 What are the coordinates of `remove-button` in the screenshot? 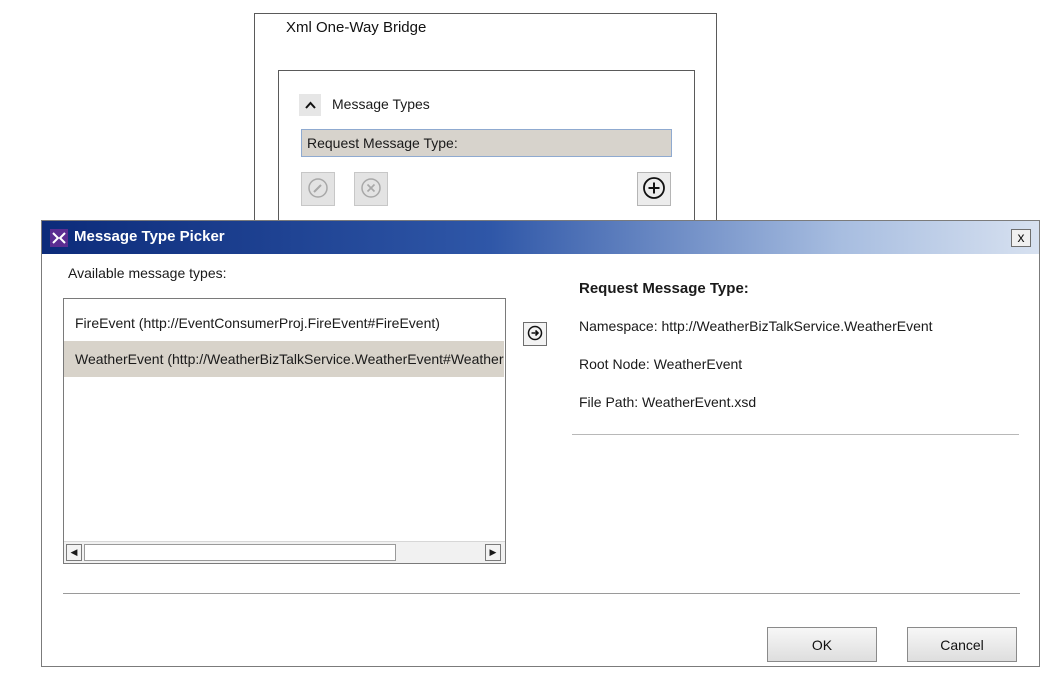 It's located at (371, 189).